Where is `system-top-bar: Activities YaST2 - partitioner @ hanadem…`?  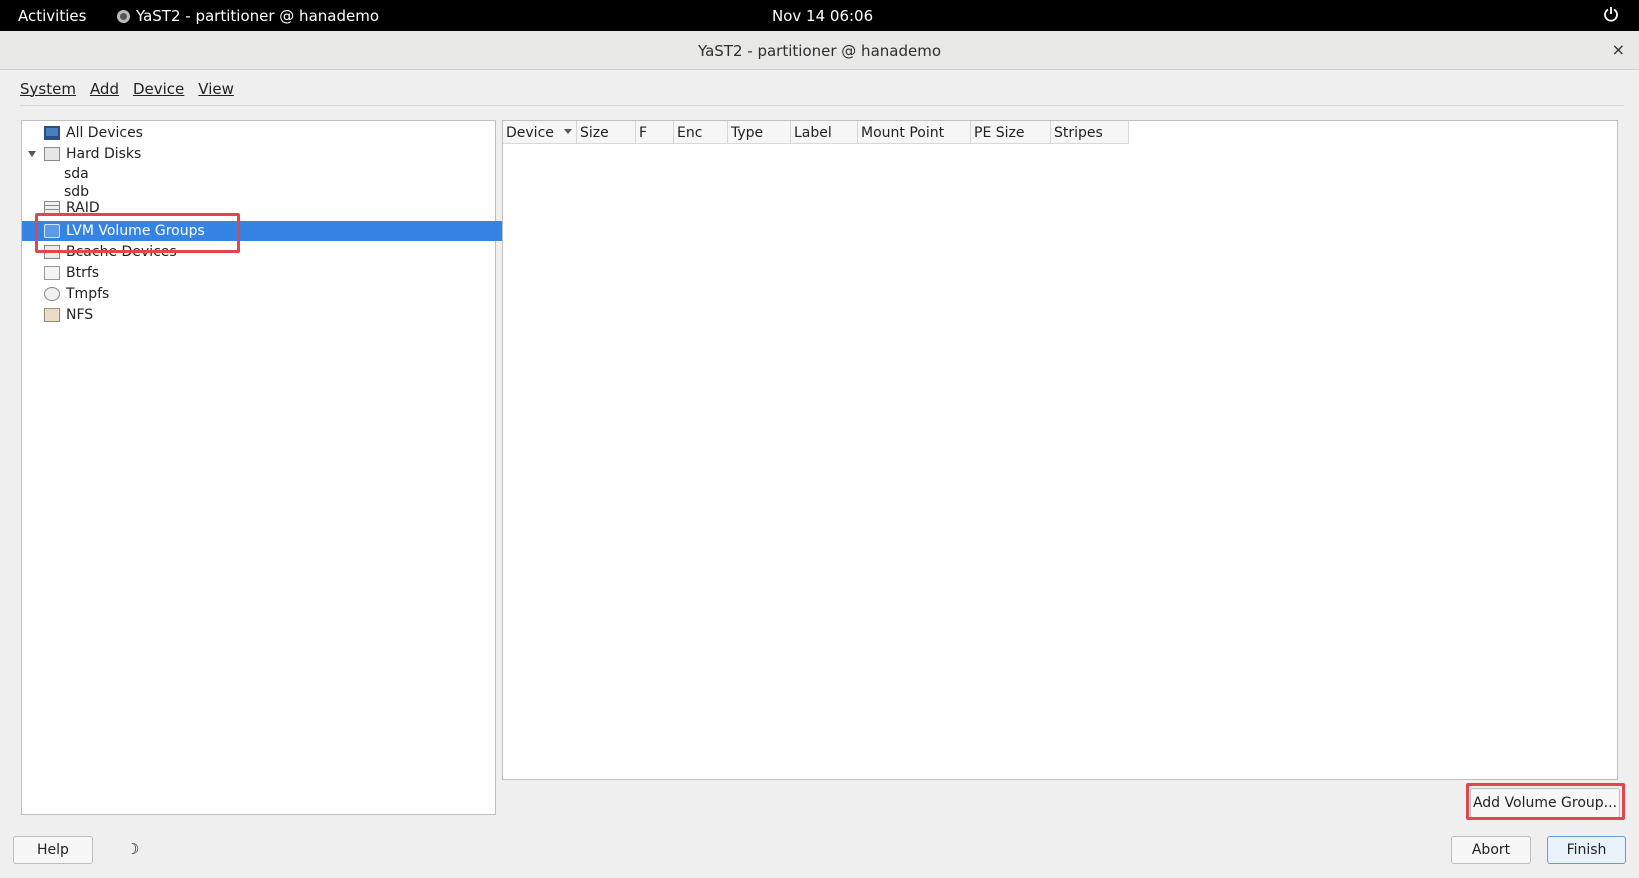
system-top-bar: Activities YaST2 - partitioner @ hanadem… is located at coordinates (819, 15).